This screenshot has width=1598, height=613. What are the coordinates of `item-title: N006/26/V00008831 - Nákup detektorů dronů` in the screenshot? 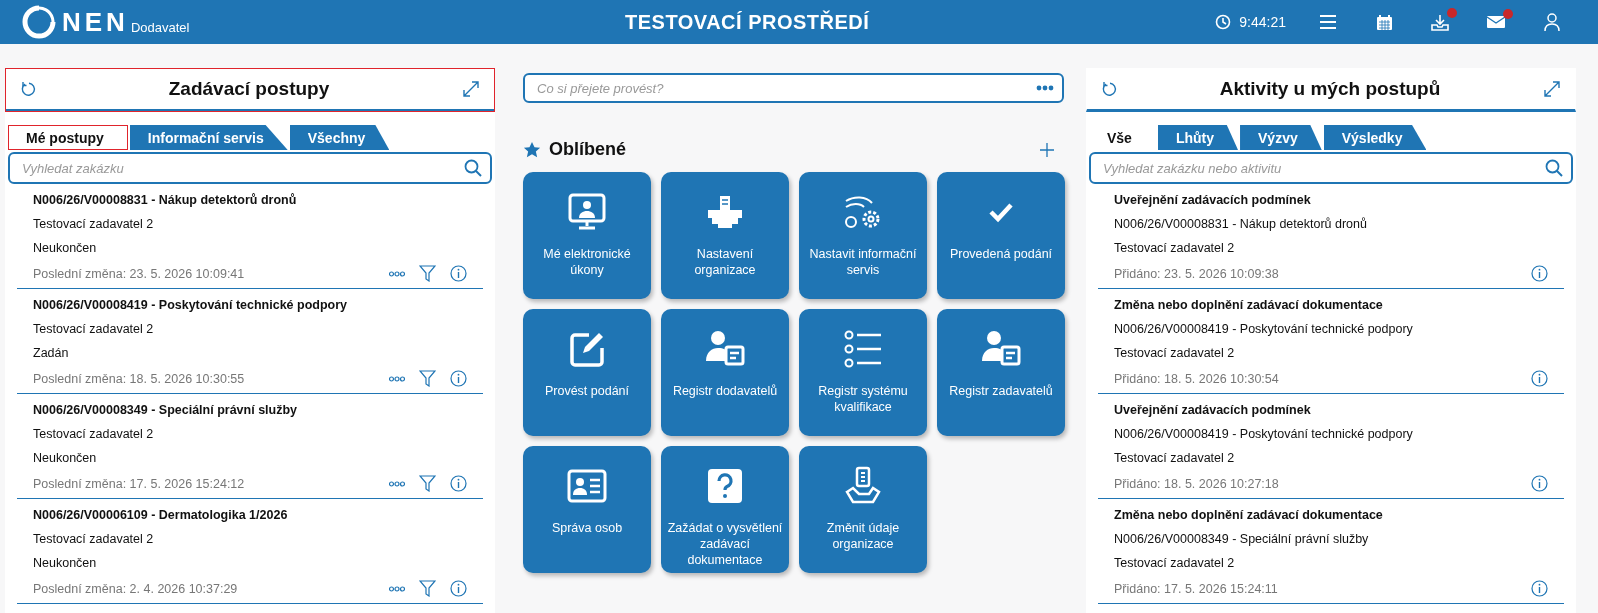 It's located at (250, 200).